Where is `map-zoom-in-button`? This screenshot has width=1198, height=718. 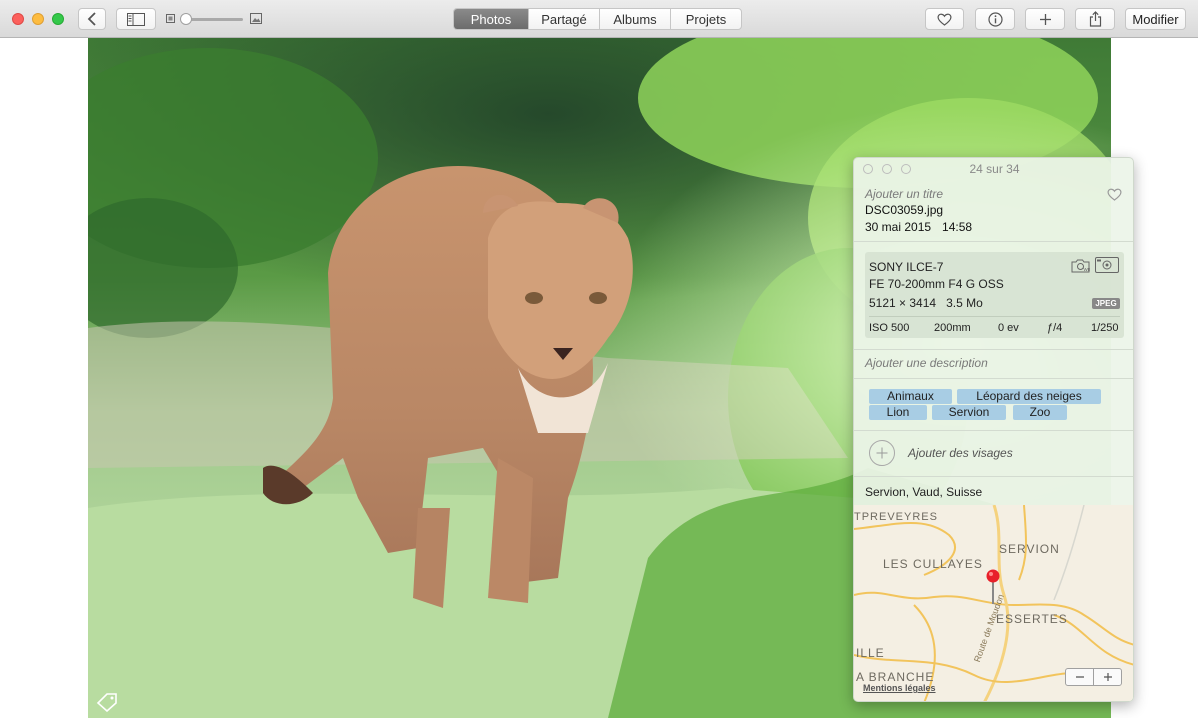
map-zoom-in-button is located at coordinates (1107, 677).